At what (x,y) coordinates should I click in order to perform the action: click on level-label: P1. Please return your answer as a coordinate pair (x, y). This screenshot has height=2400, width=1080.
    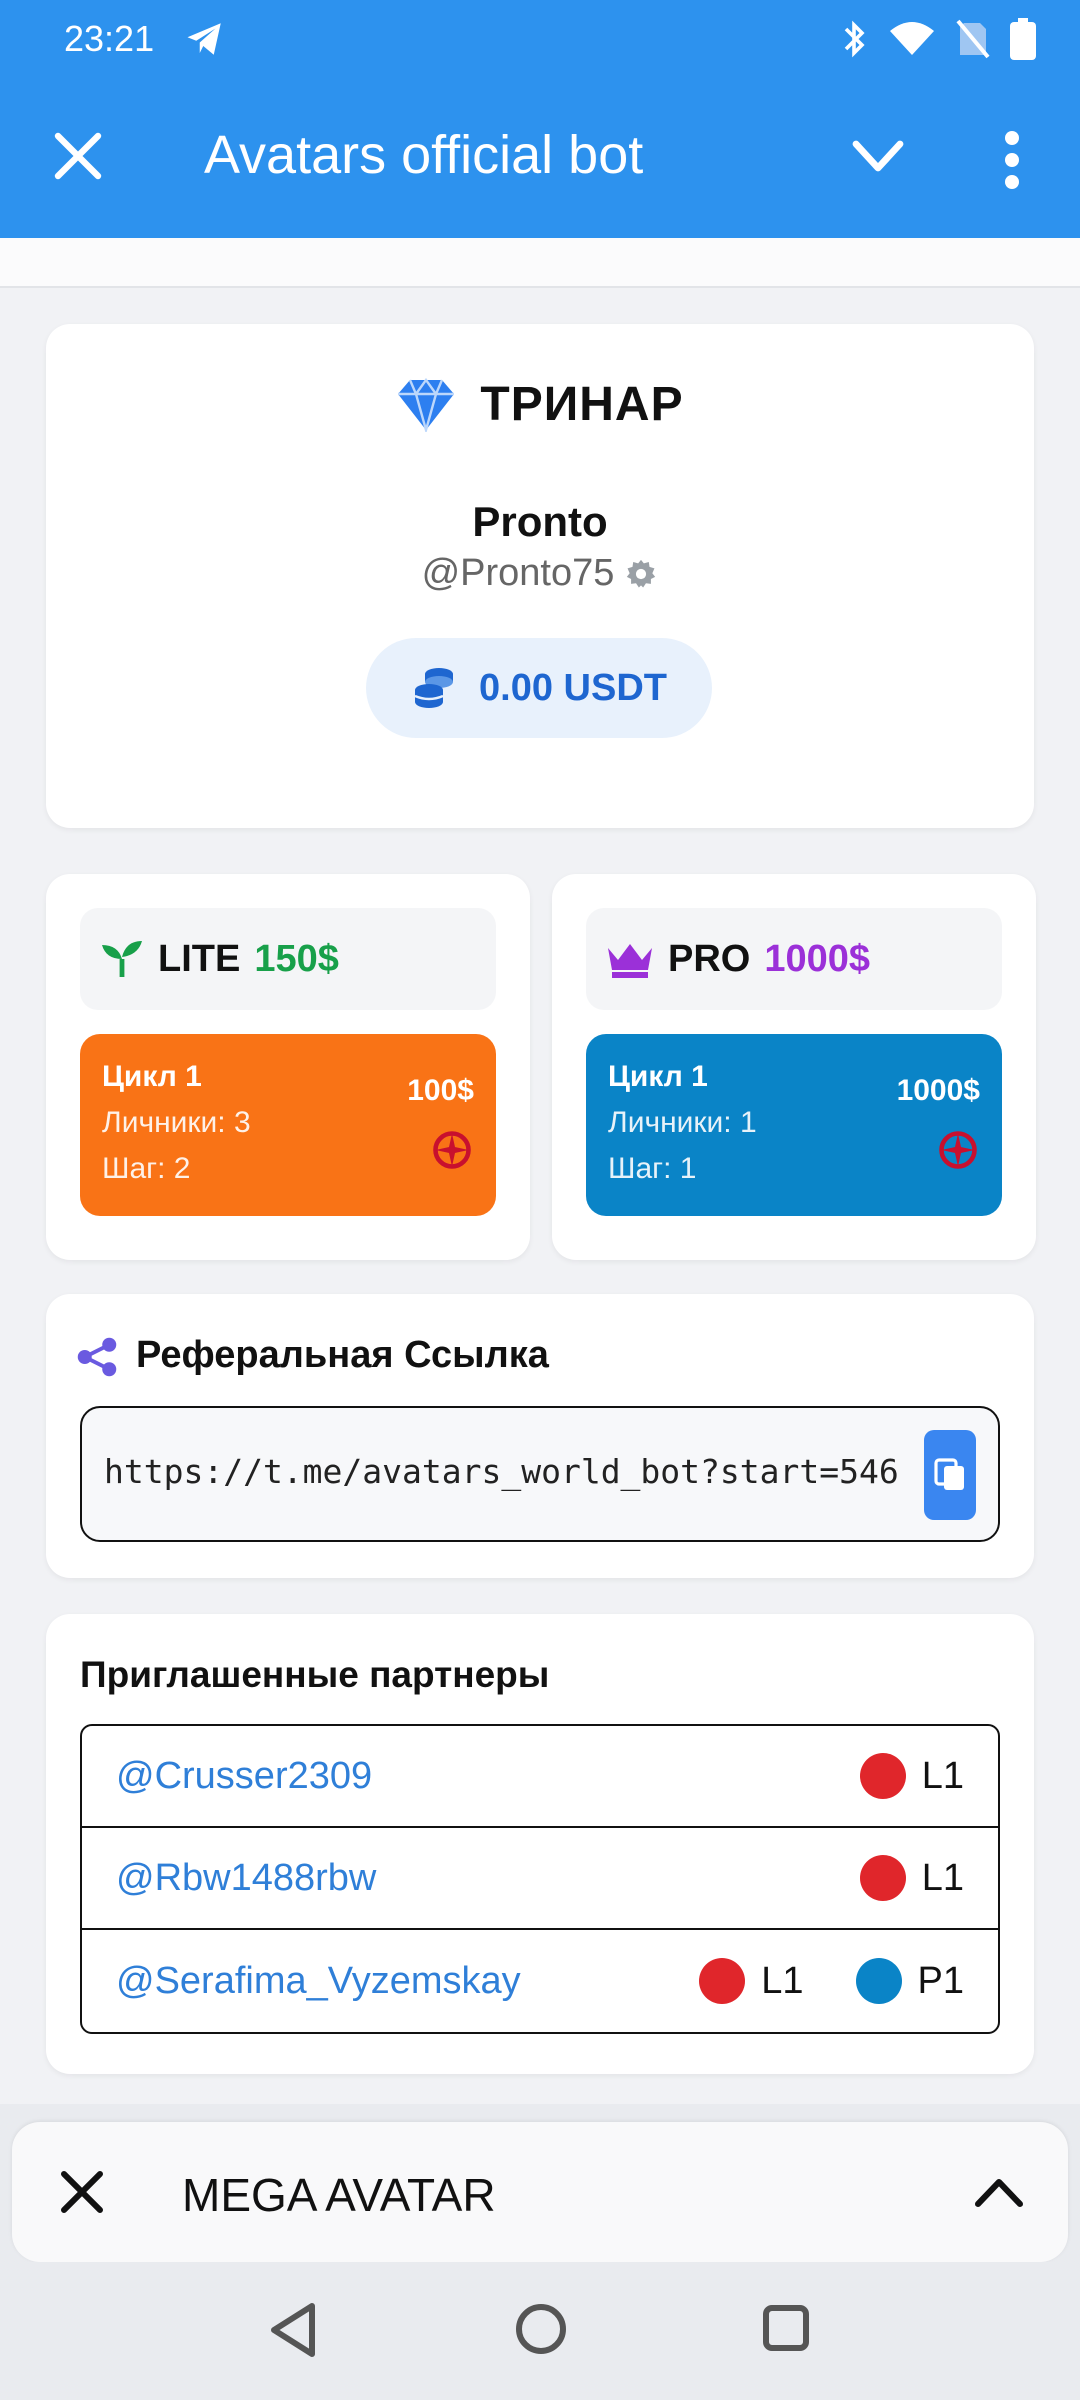
    Looking at the image, I should click on (940, 1980).